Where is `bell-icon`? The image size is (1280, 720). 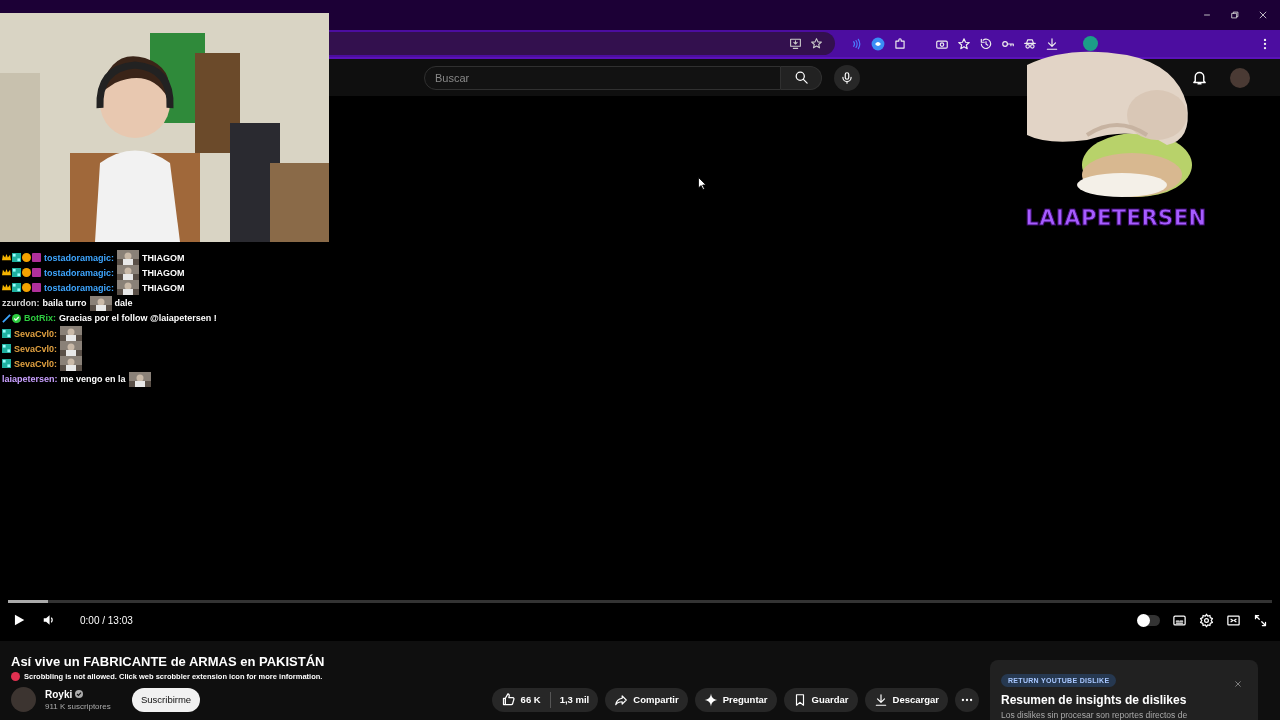
bell-icon is located at coordinates (1199, 77).